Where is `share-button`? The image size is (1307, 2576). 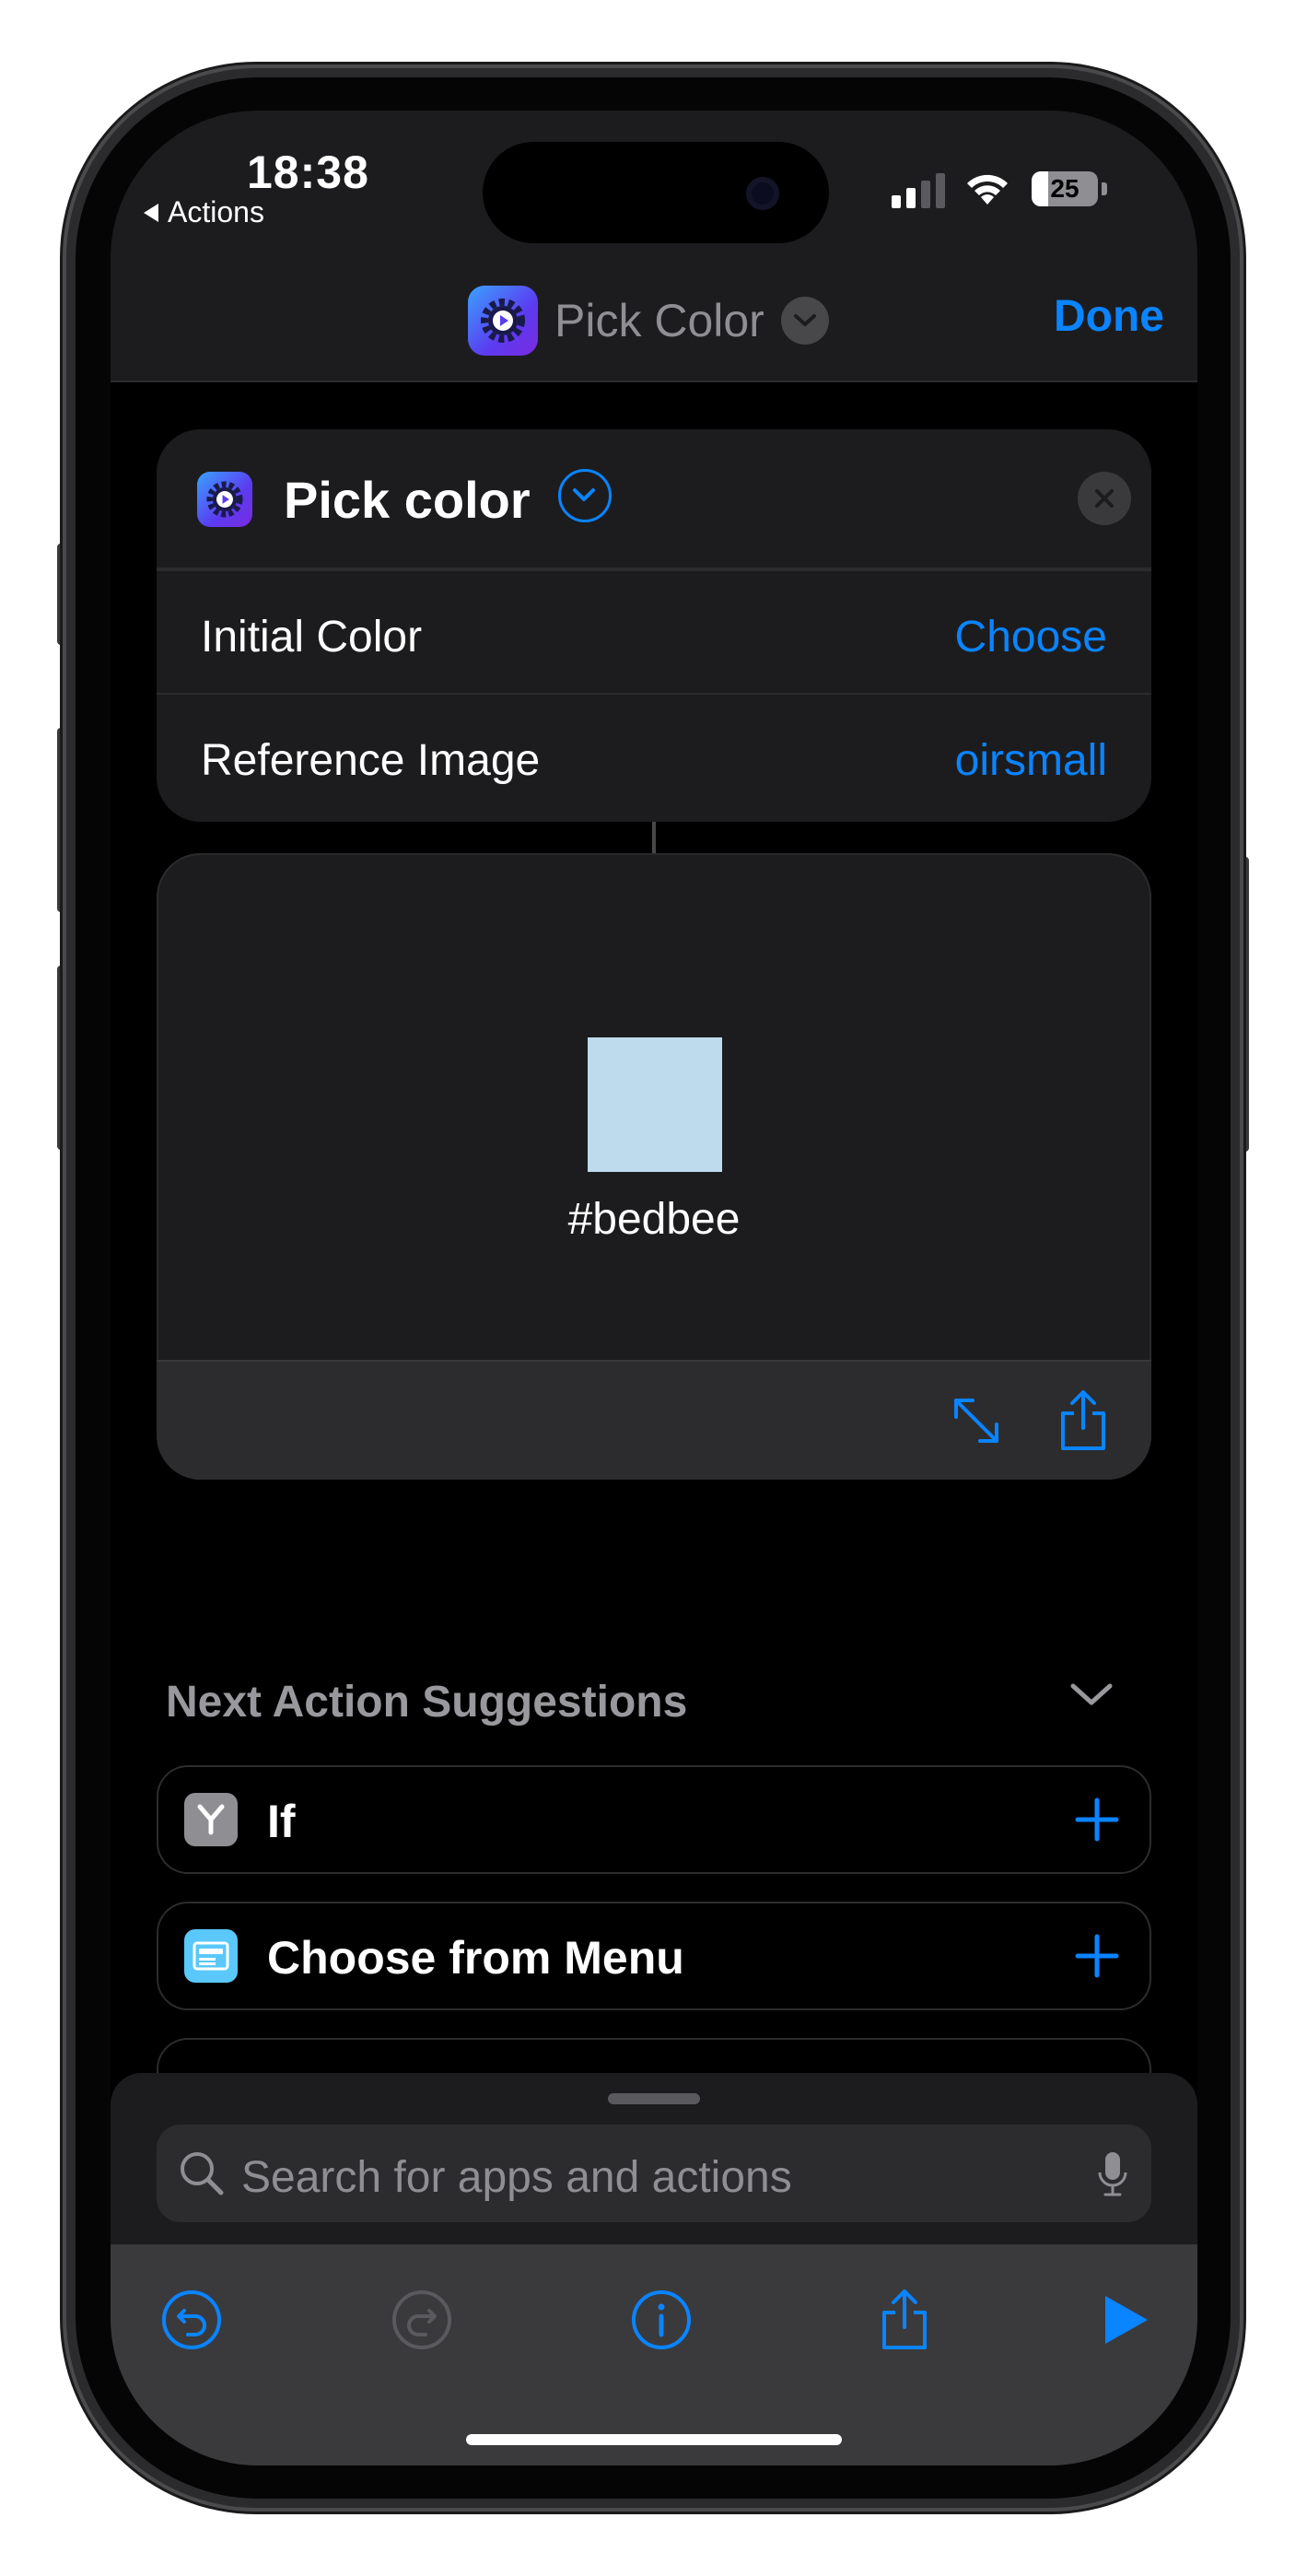 share-button is located at coordinates (905, 2320).